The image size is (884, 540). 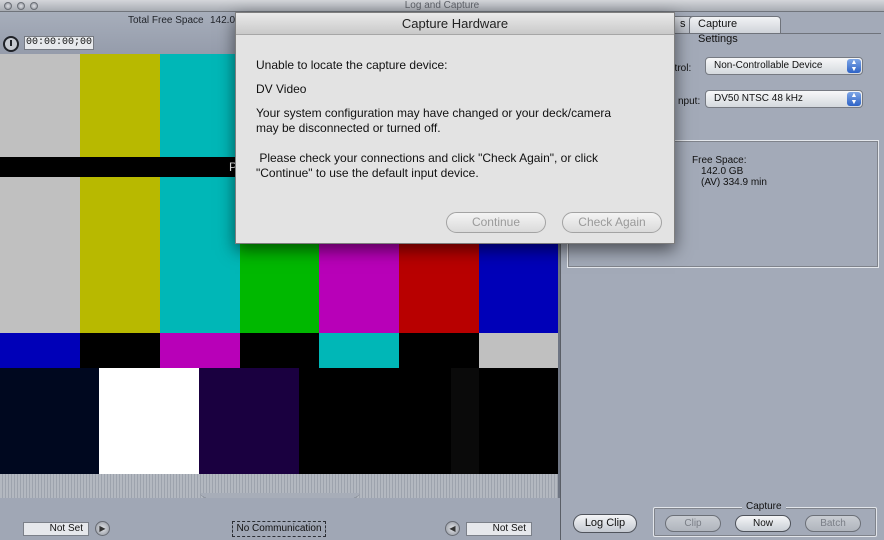 What do you see at coordinates (722, 171) in the screenshot?
I see `free-space-size: 142.0 GB` at bounding box center [722, 171].